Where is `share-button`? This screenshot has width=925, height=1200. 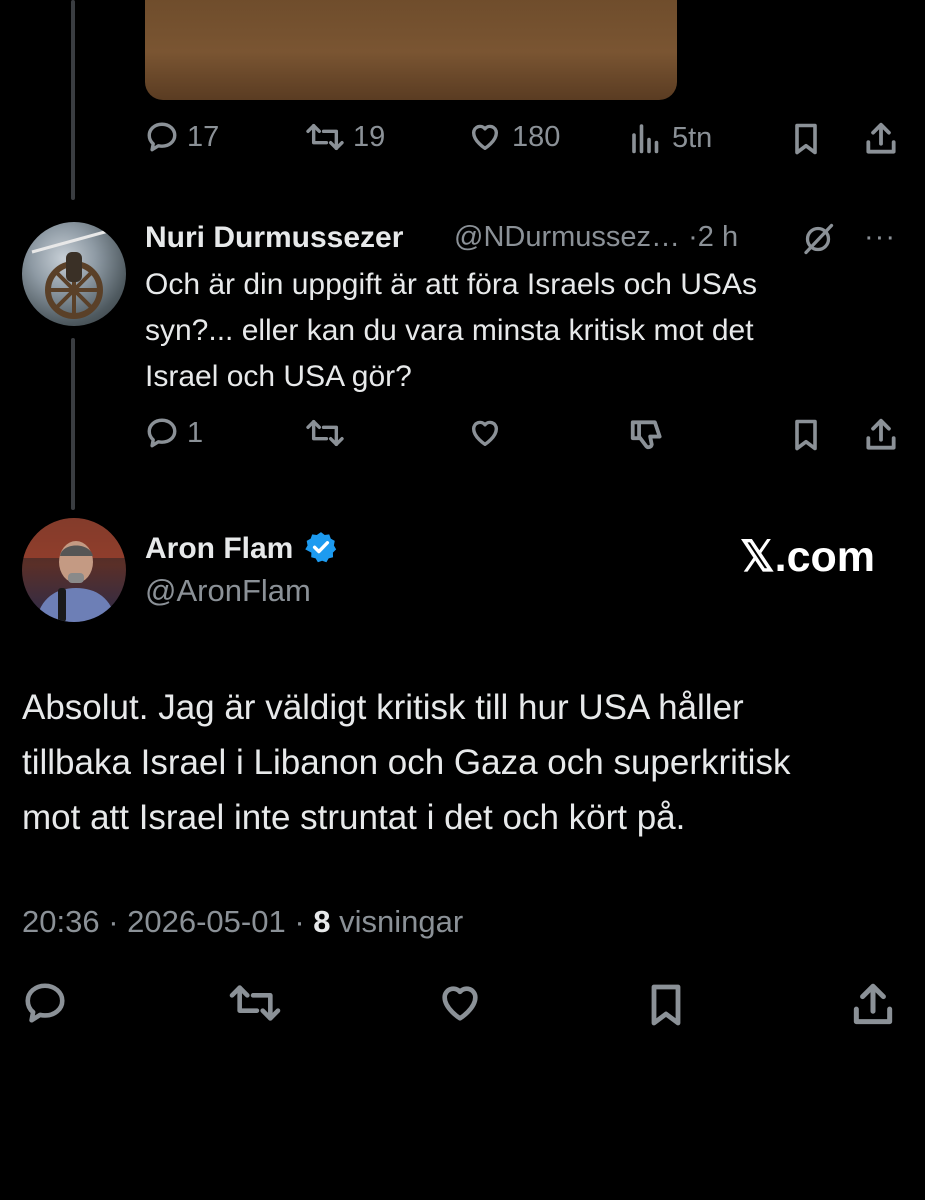
share-button is located at coordinates (881, 139).